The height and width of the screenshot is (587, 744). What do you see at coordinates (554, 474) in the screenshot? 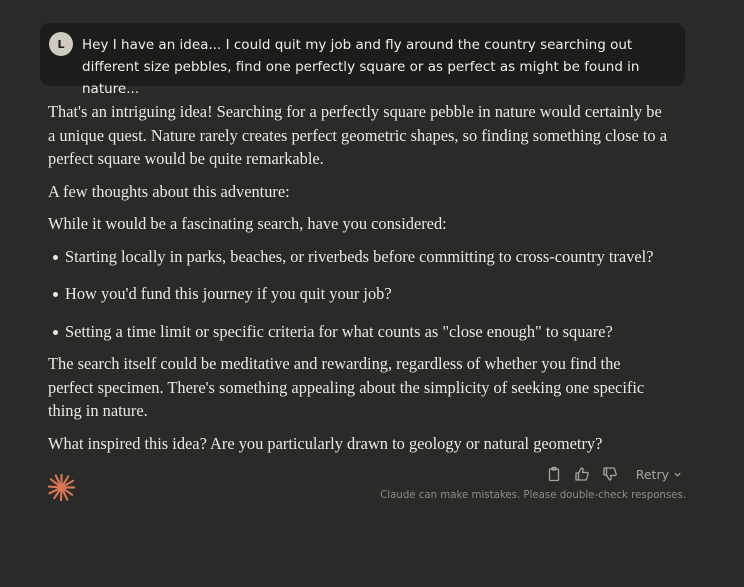
I see `clipboard-icon` at bounding box center [554, 474].